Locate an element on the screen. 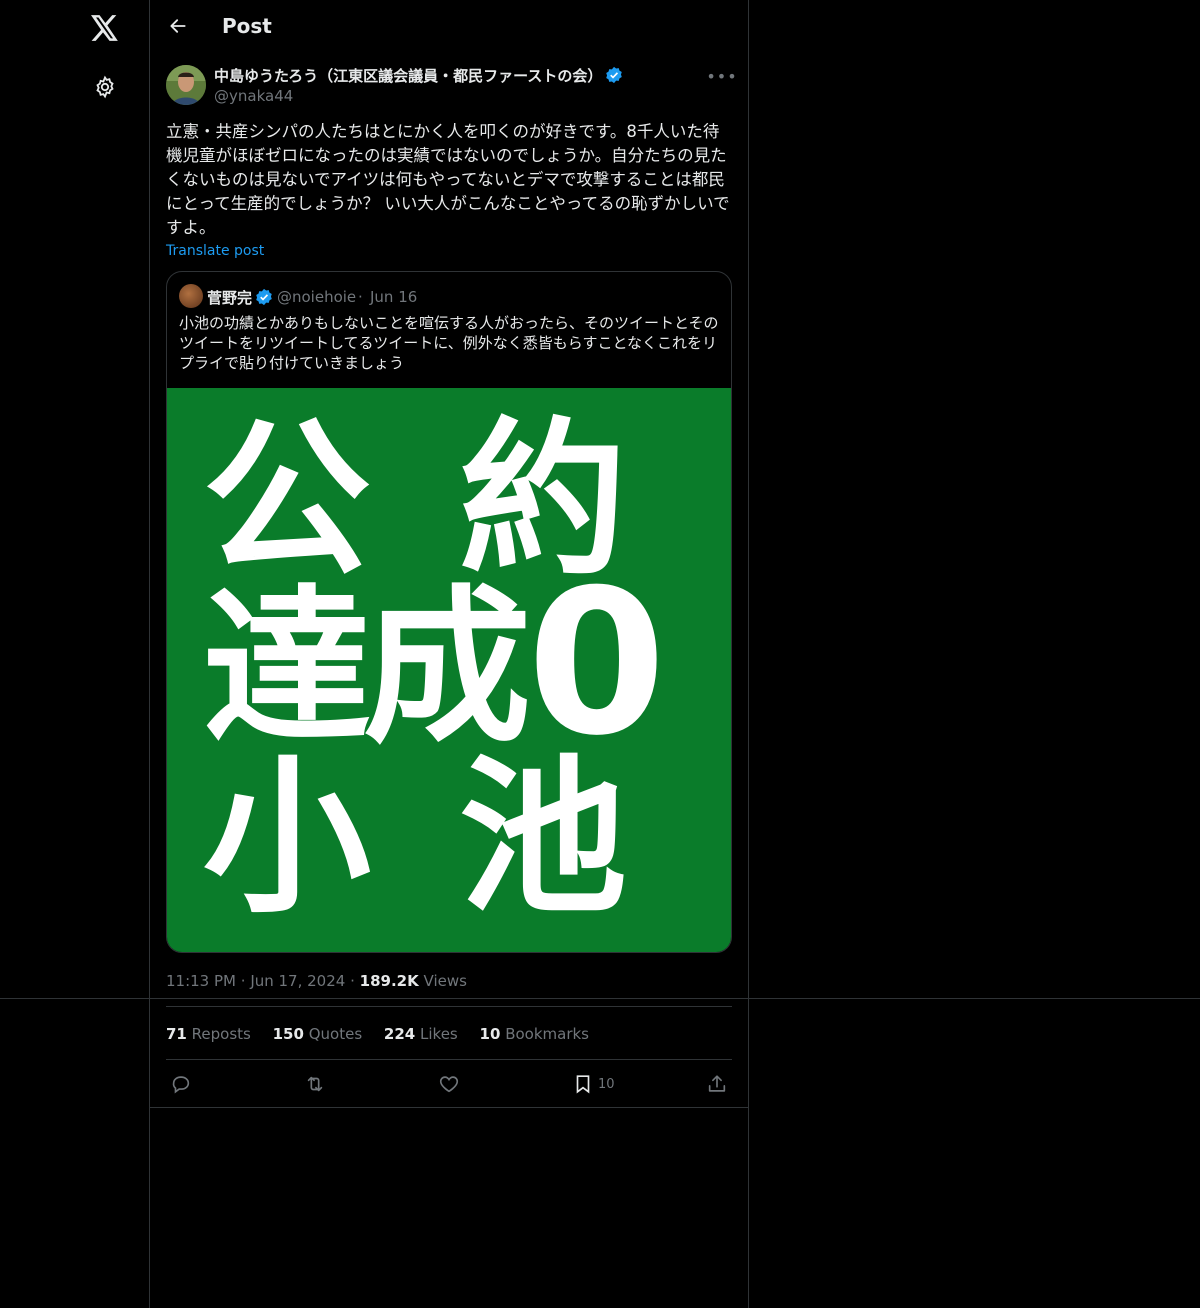  reposts-stat: 71 Reposts is located at coordinates (208, 1034).